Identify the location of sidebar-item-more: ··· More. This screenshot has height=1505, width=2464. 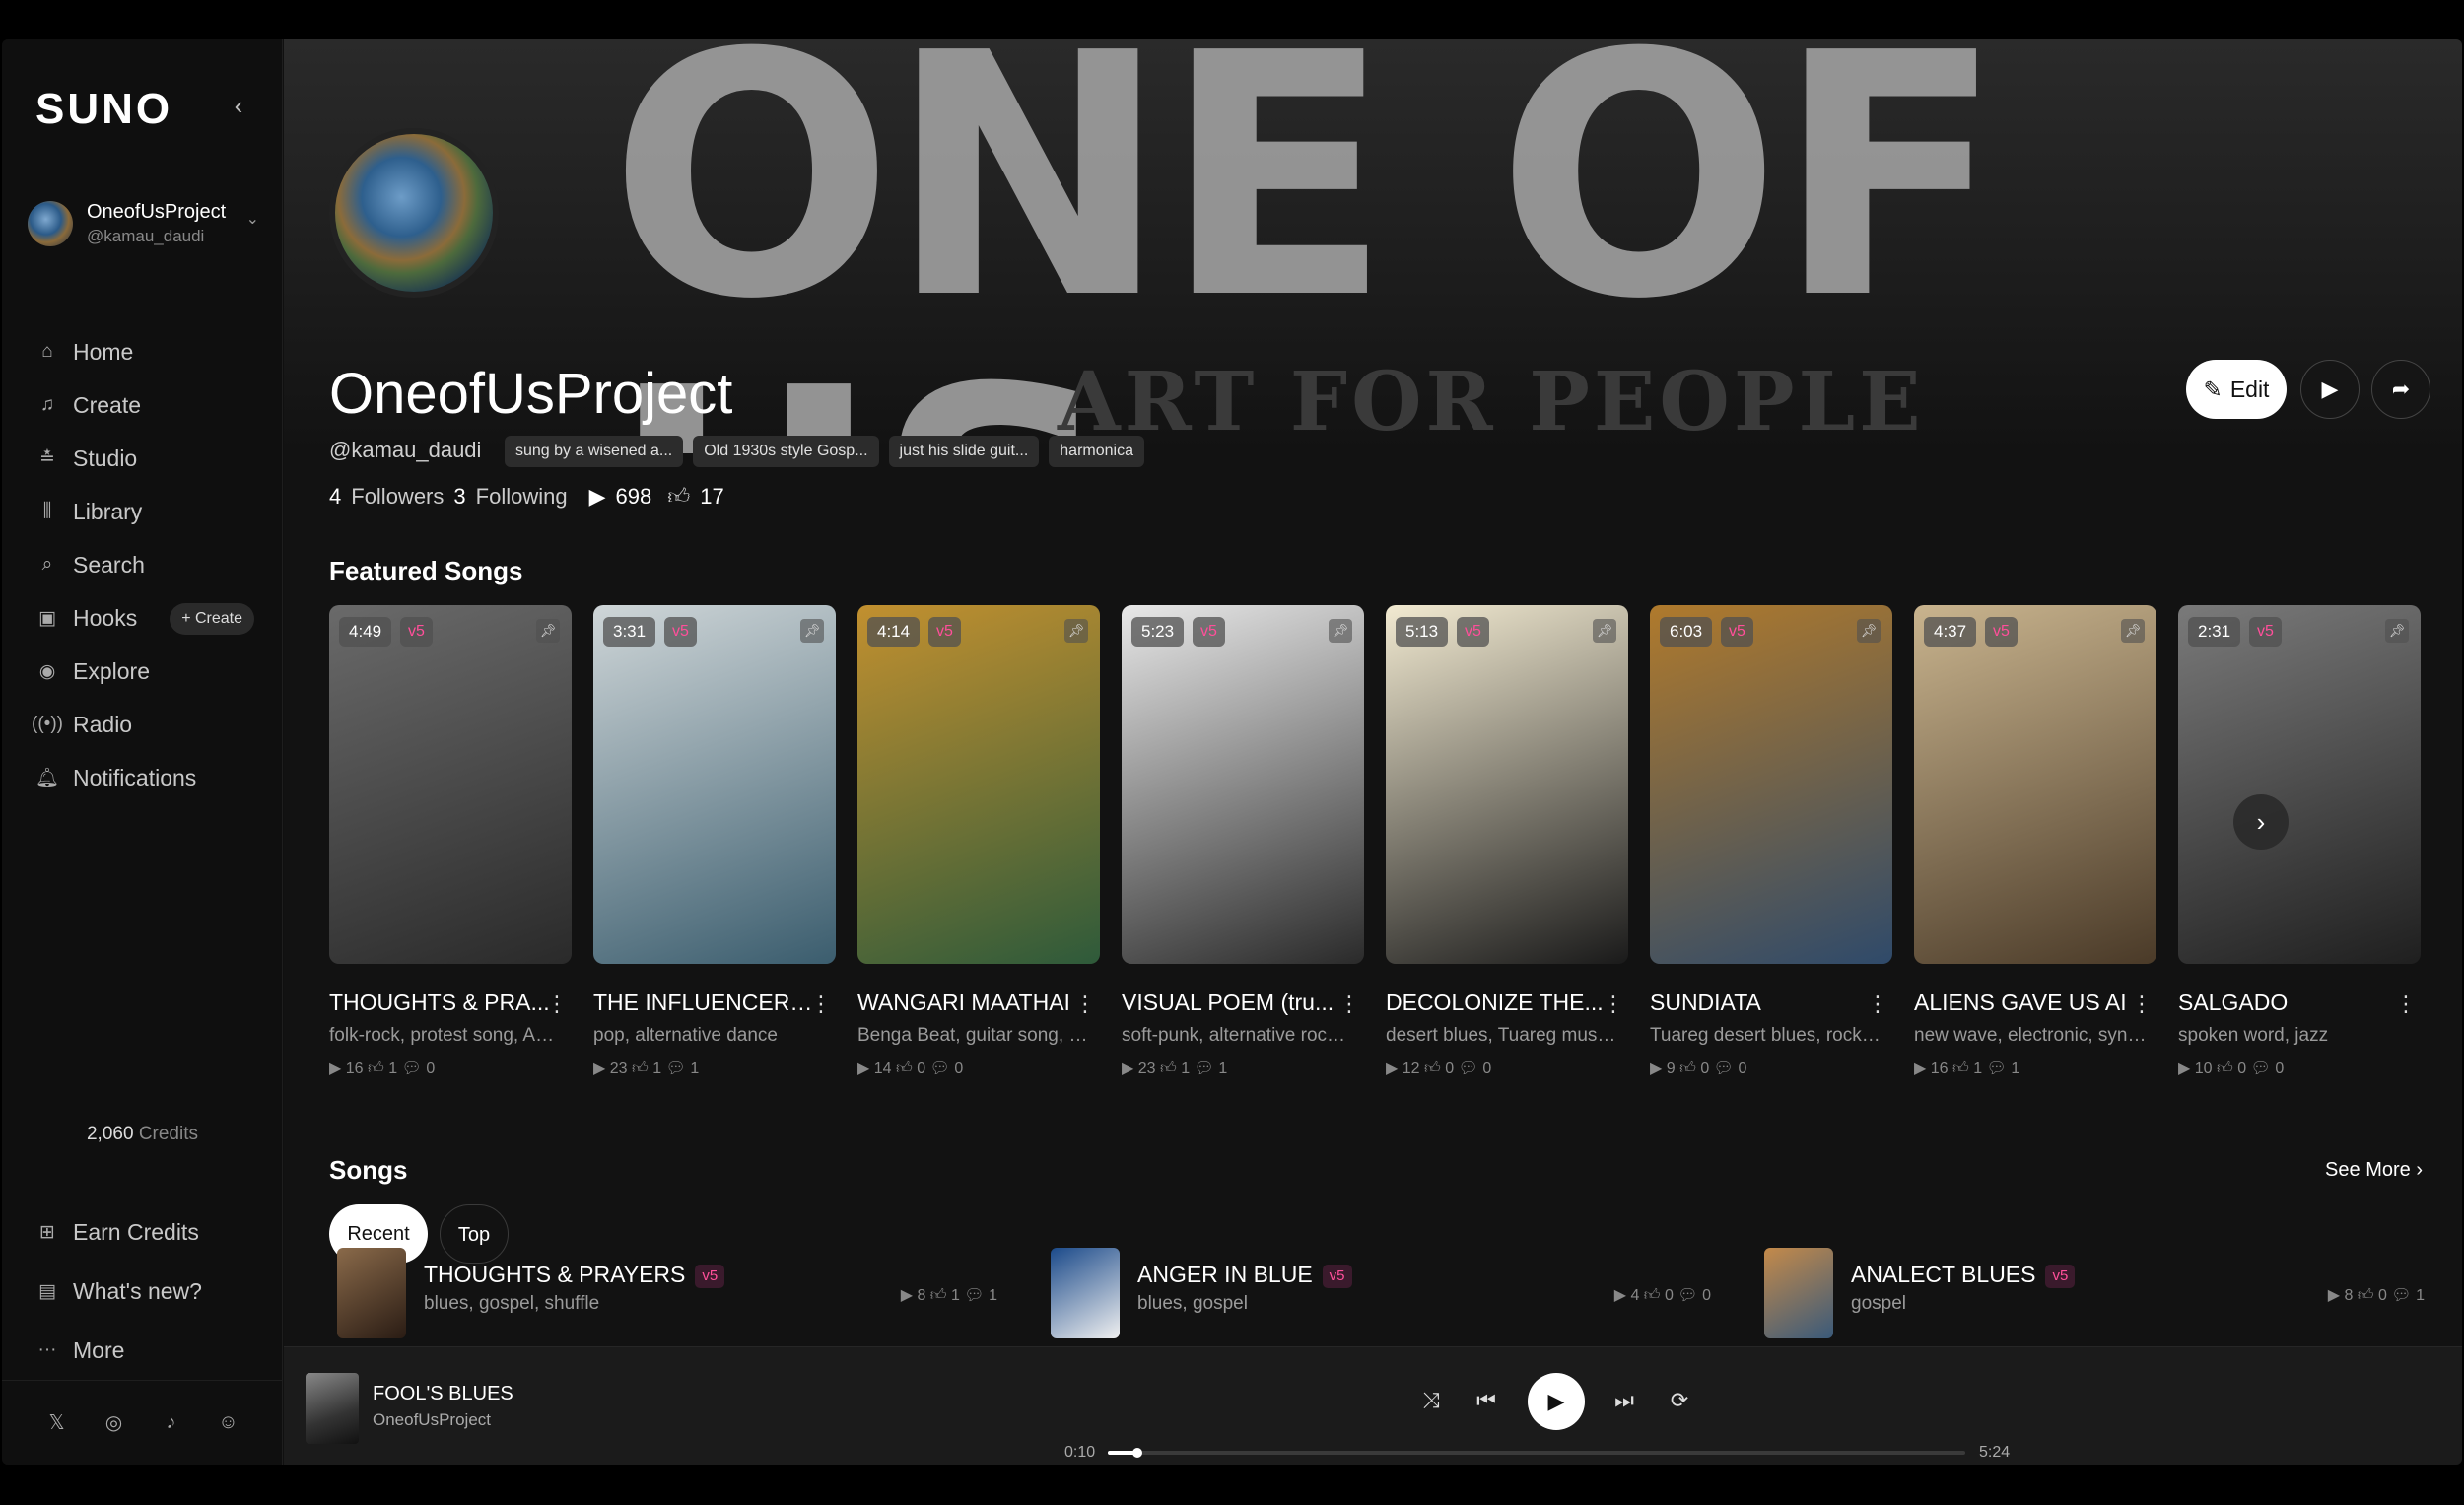
(148, 1350).